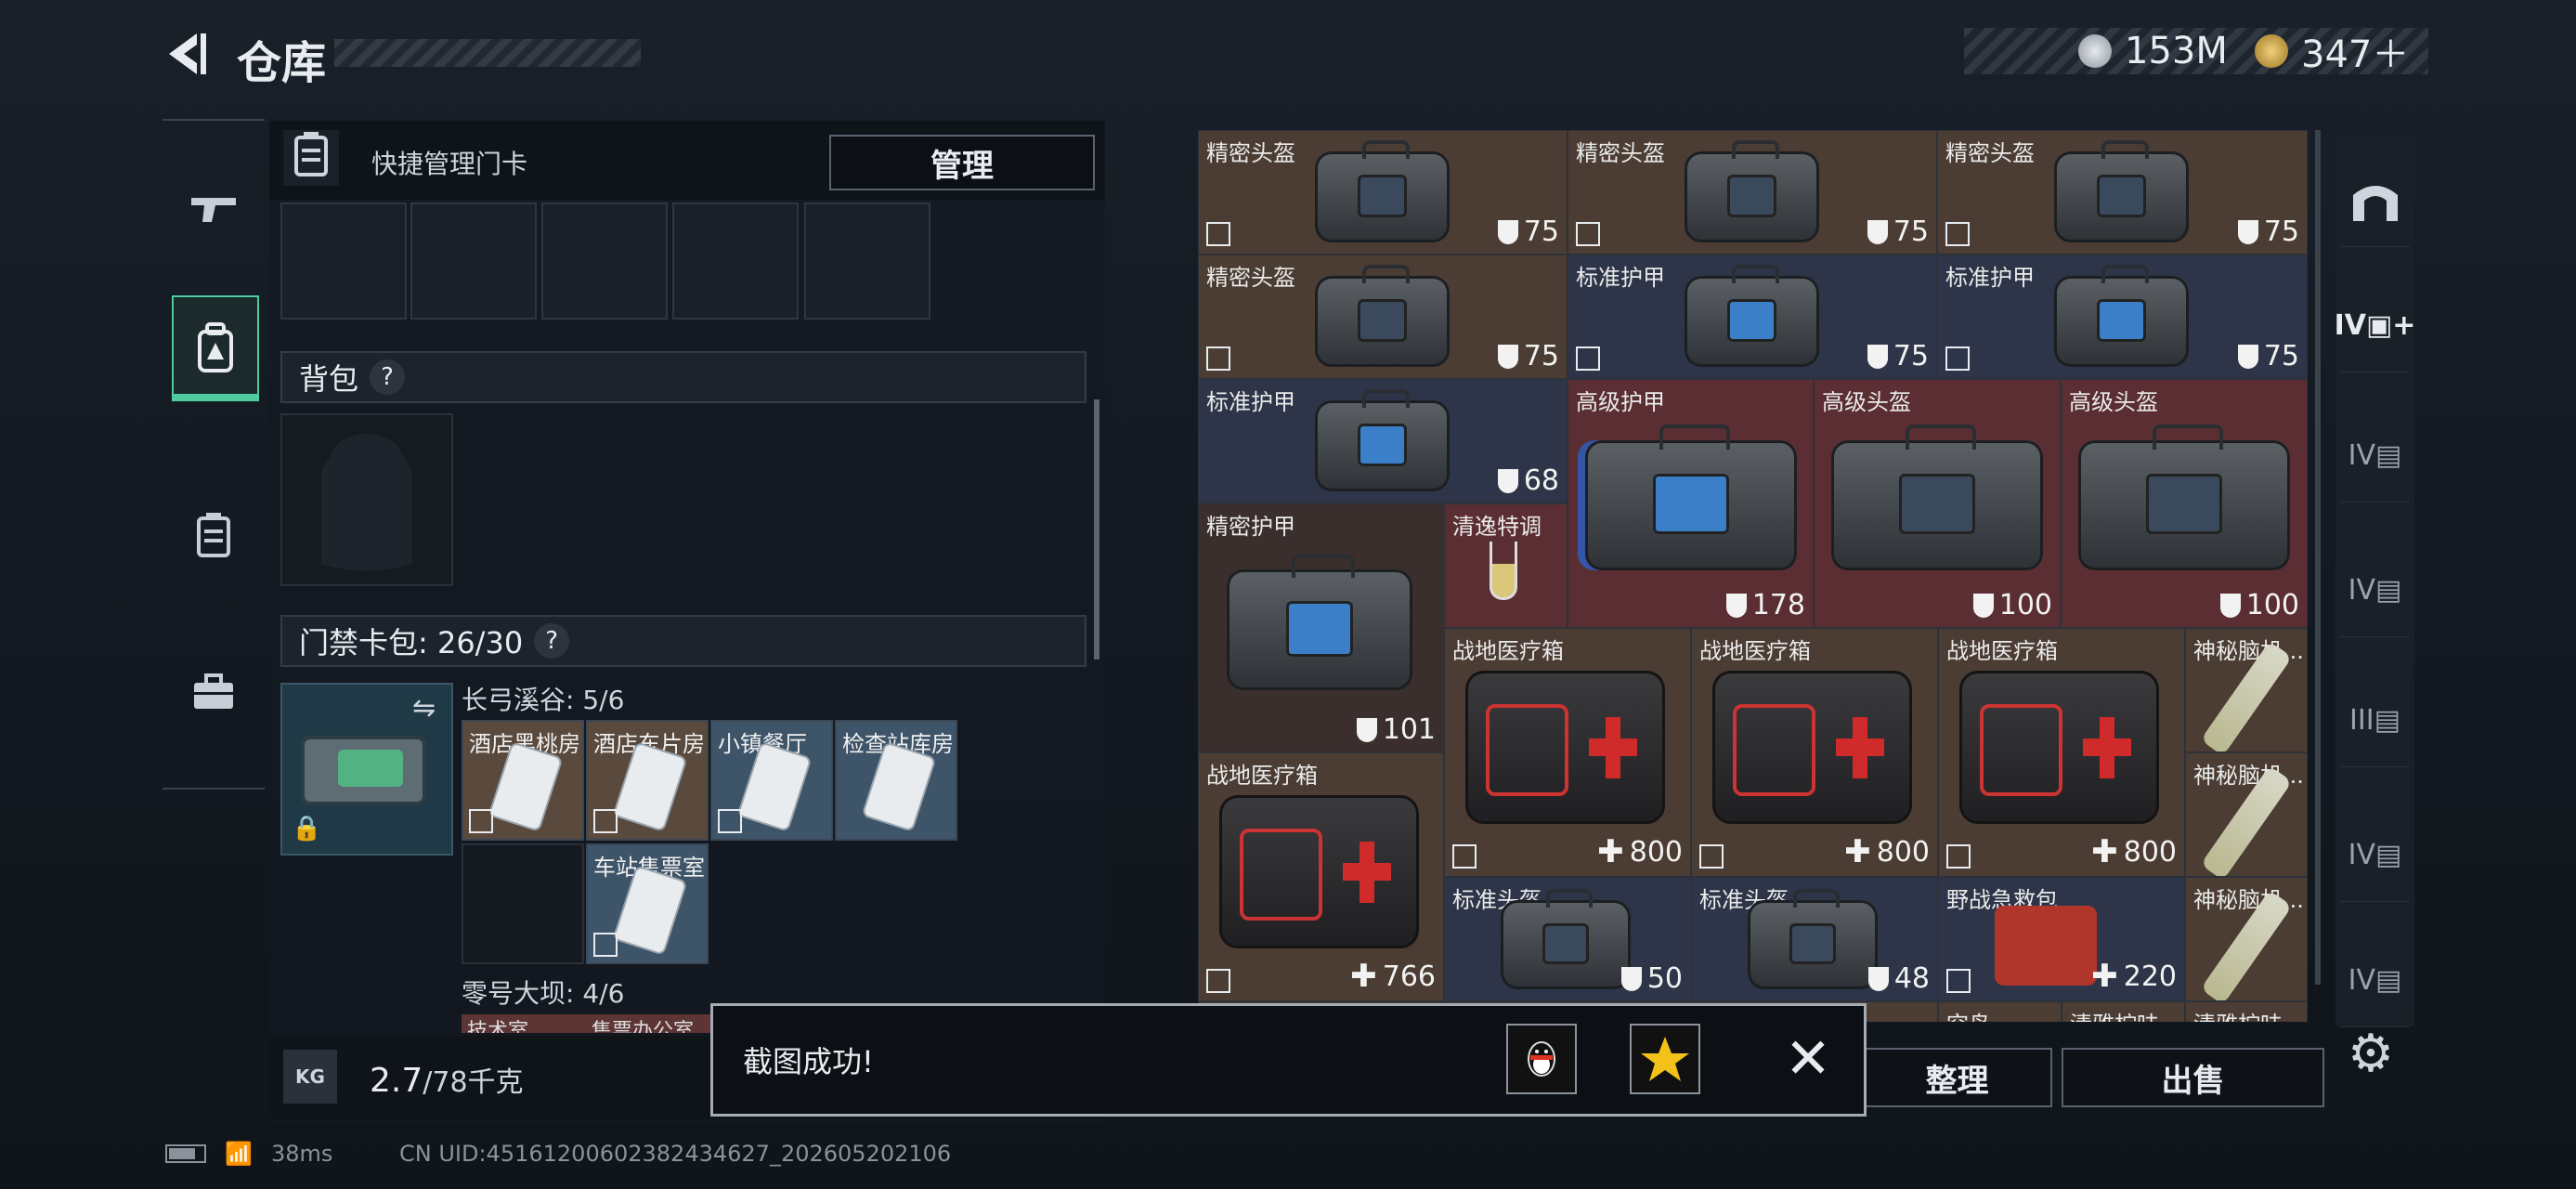 This screenshot has width=2576, height=1189. Describe the element at coordinates (647, 781) in the screenshot. I see `keycard-item: 酒店东片房` at that location.